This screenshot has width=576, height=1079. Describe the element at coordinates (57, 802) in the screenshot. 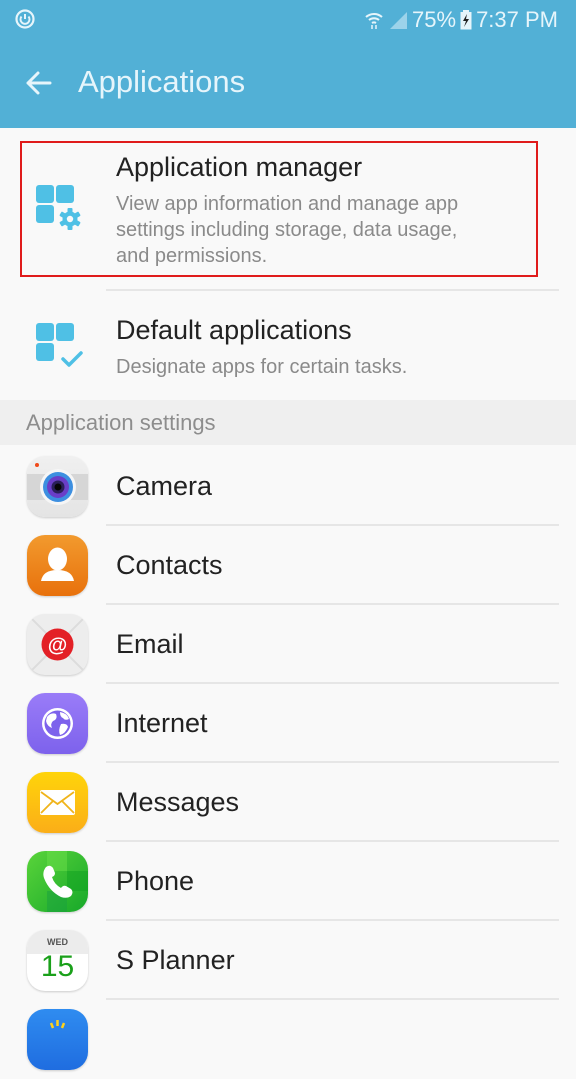

I see `messages-icon` at that location.